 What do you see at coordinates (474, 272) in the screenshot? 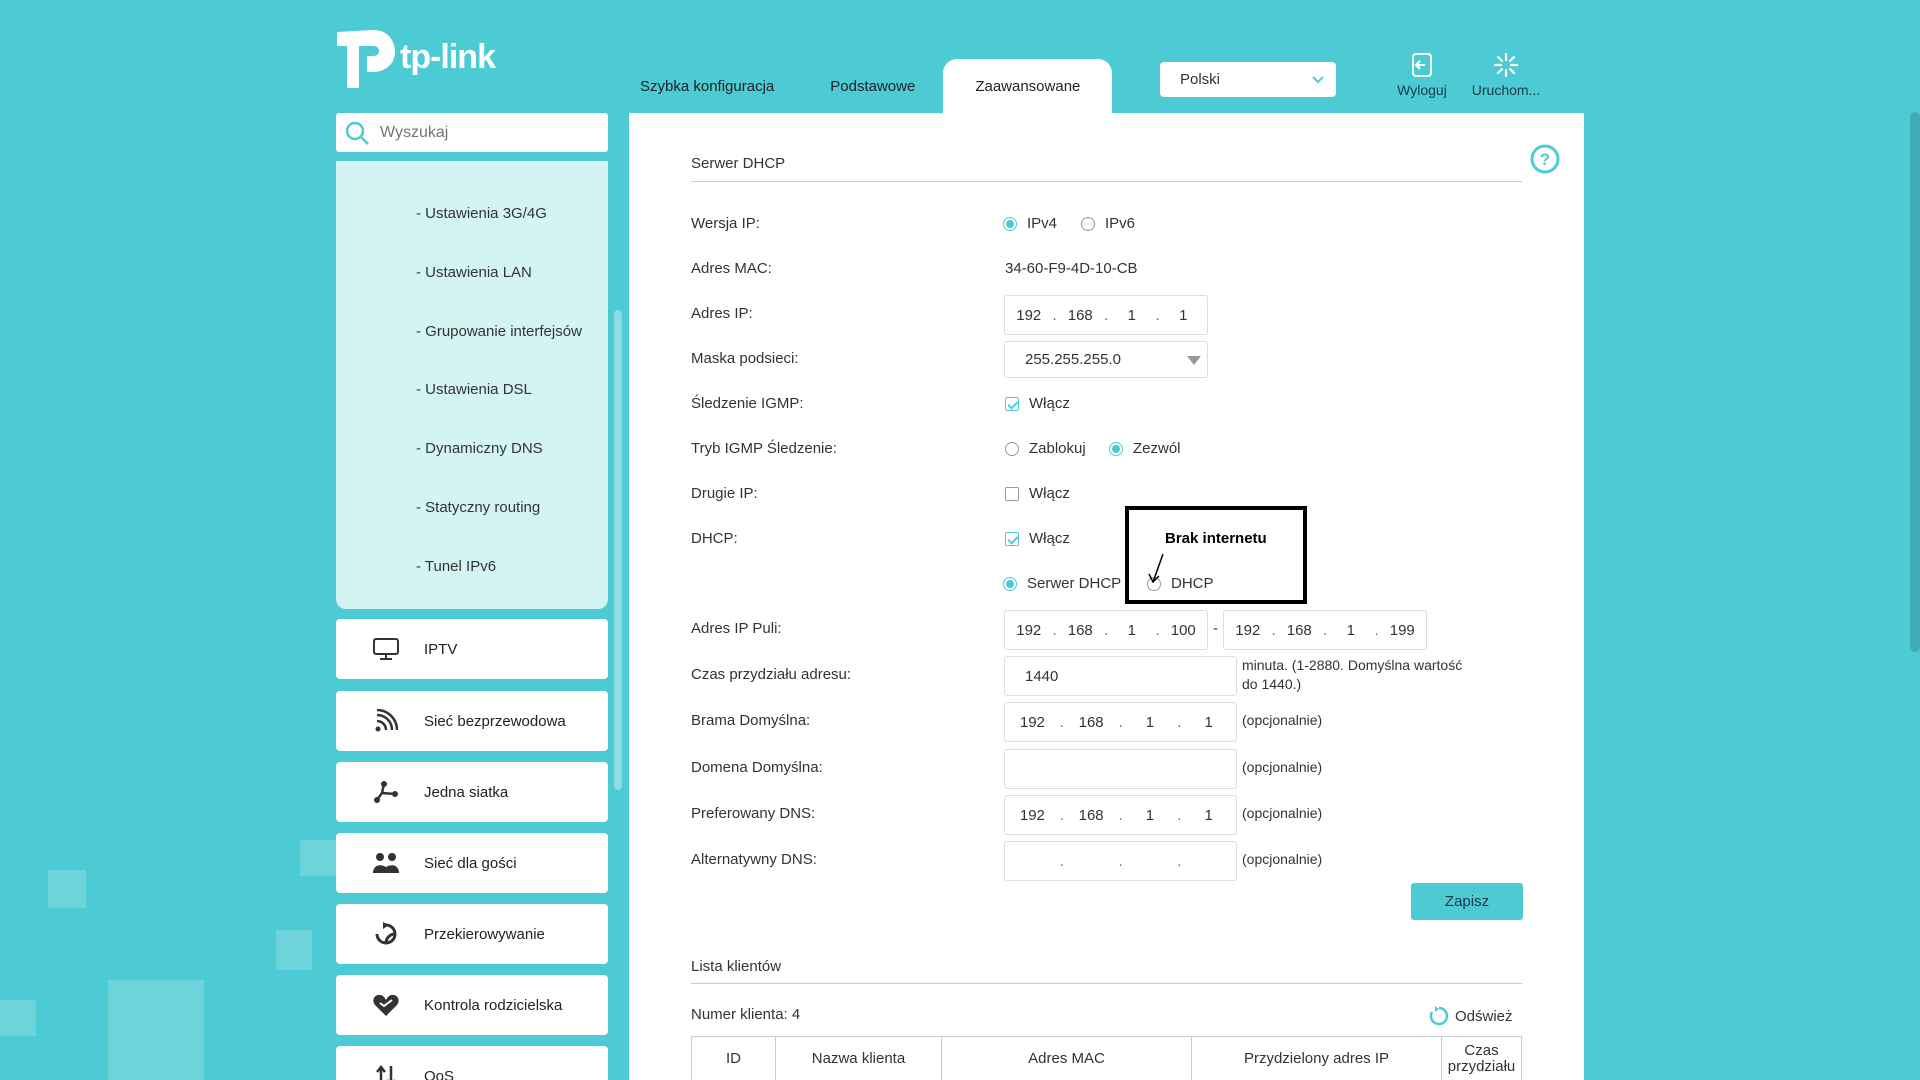
I see `submenu-item-lan: - Ustawienia LAN` at bounding box center [474, 272].